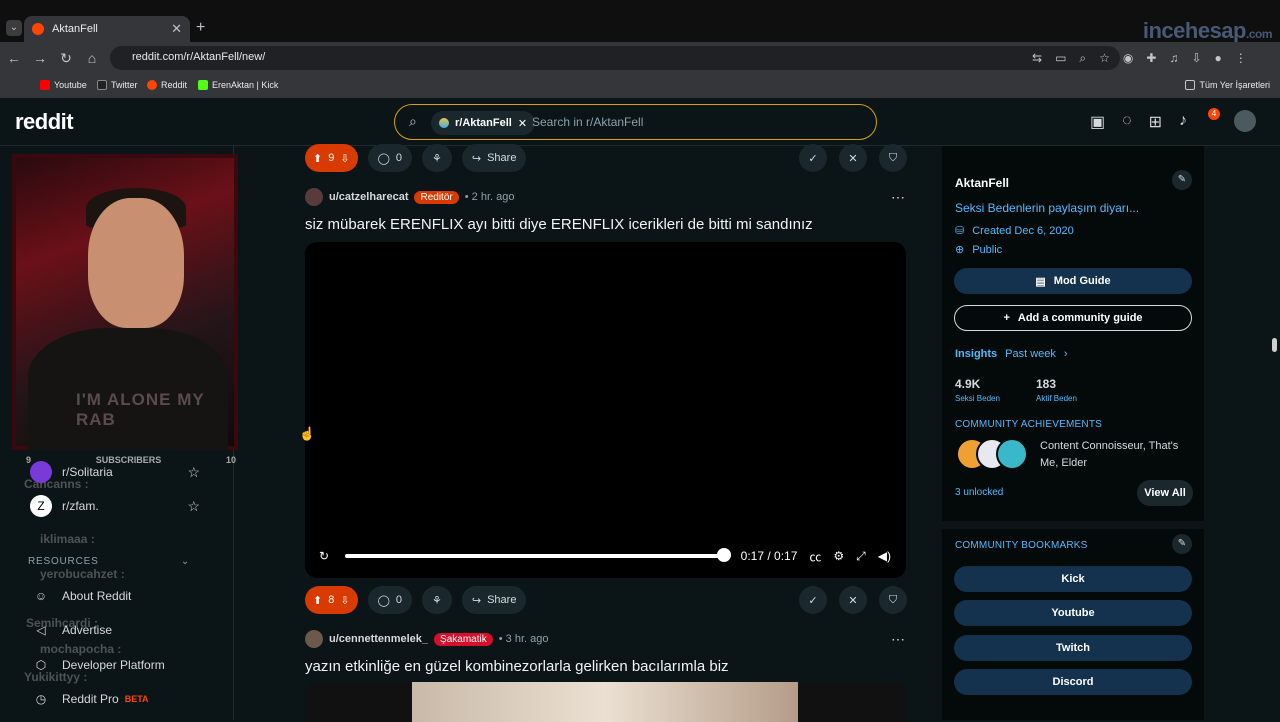 This screenshot has width=1280, height=722. What do you see at coordinates (587, 122) in the screenshot?
I see `search-input: Search in r/AktanFell` at bounding box center [587, 122].